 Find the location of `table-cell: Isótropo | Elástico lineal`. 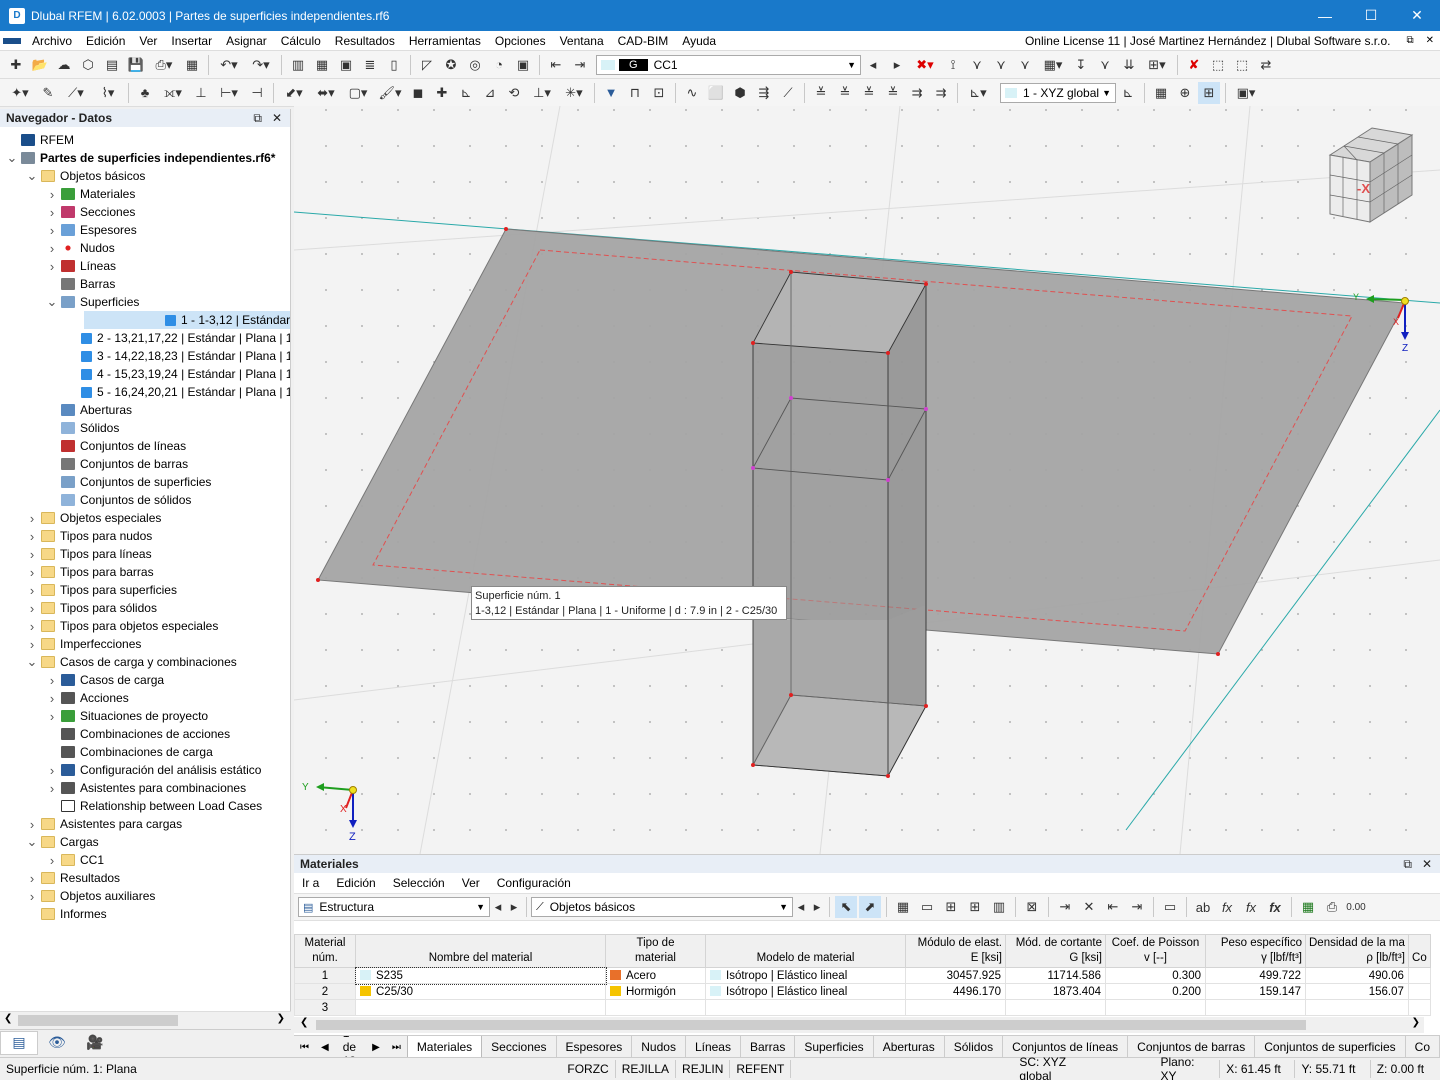

table-cell: Isótropo | Elástico lineal is located at coordinates (805, 991).